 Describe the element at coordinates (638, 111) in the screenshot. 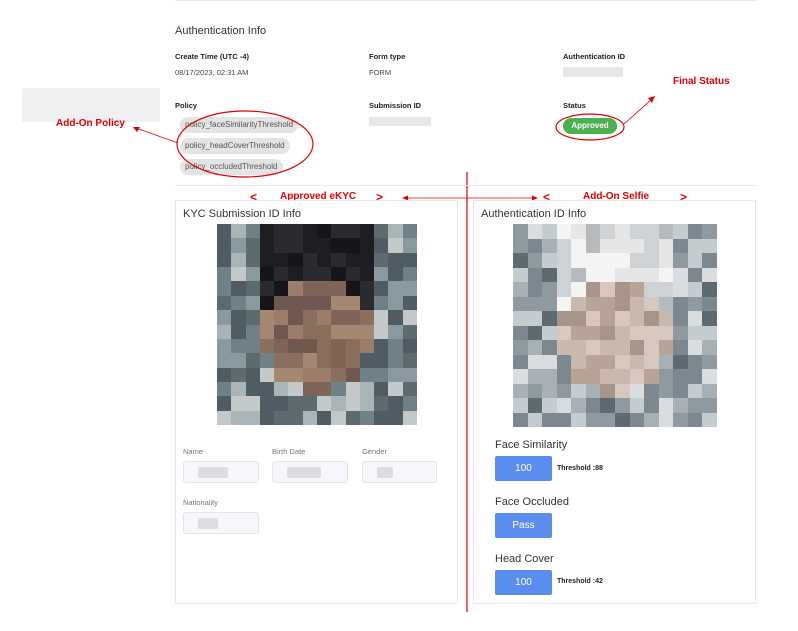

I see `status-arrow` at that location.